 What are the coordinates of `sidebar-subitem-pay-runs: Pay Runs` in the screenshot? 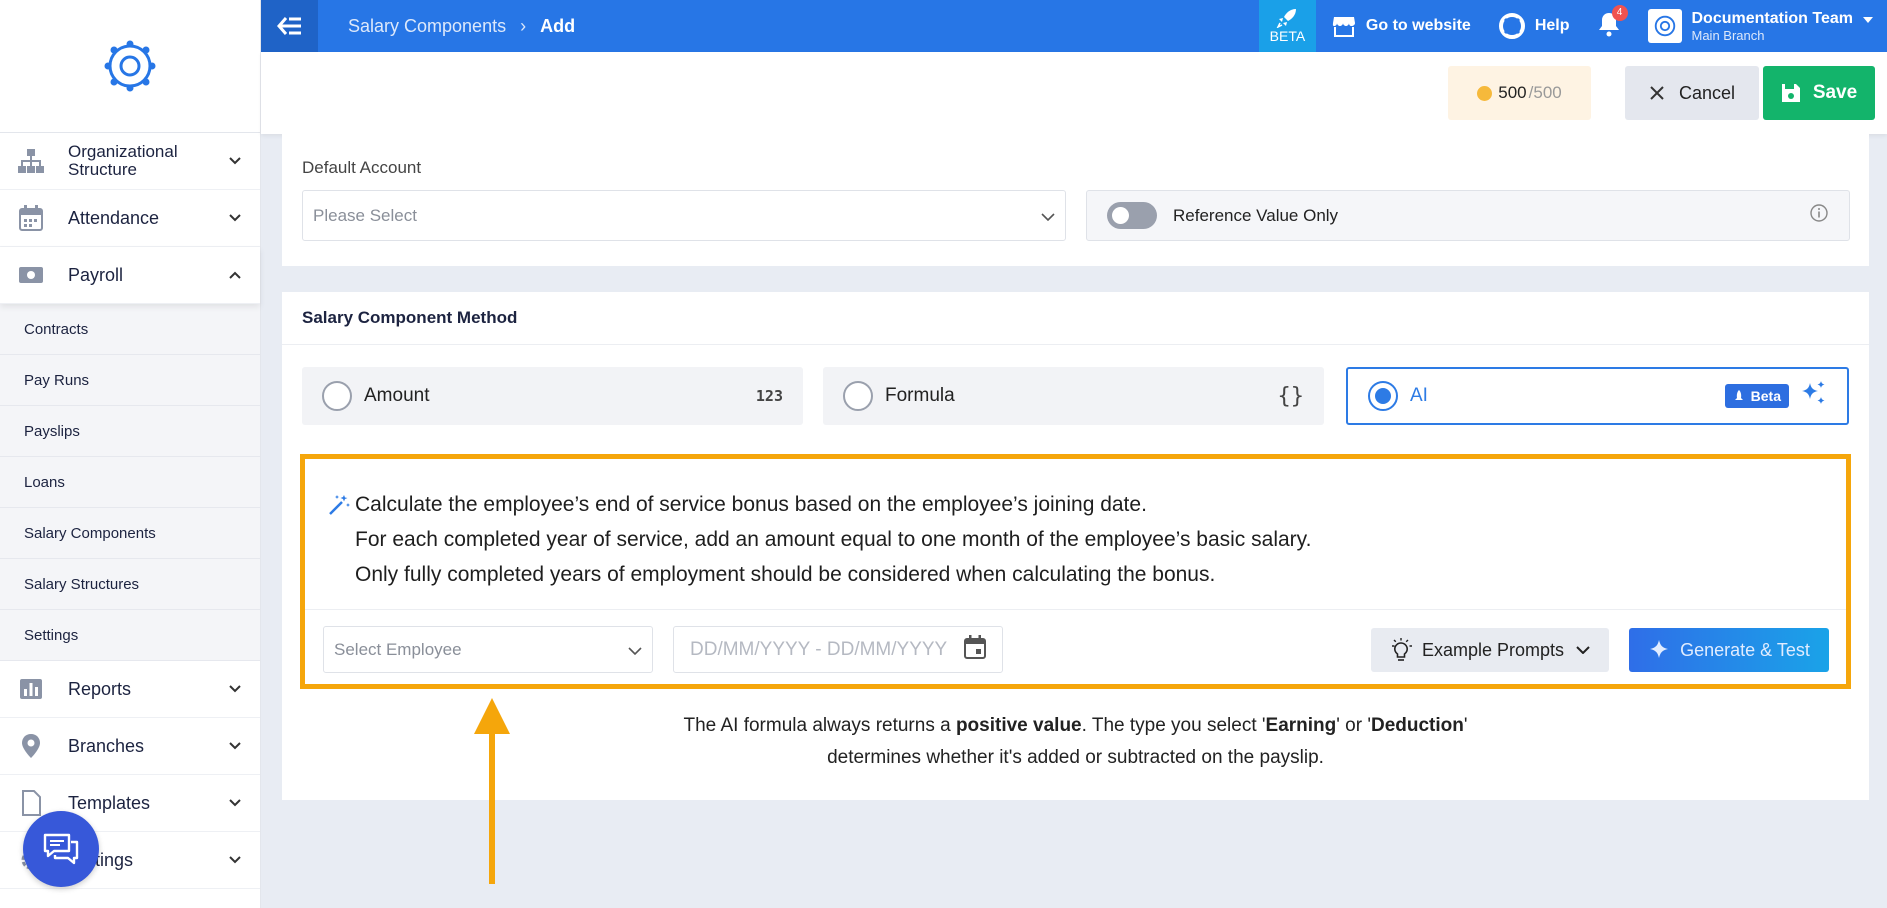 It's located at (130, 380).